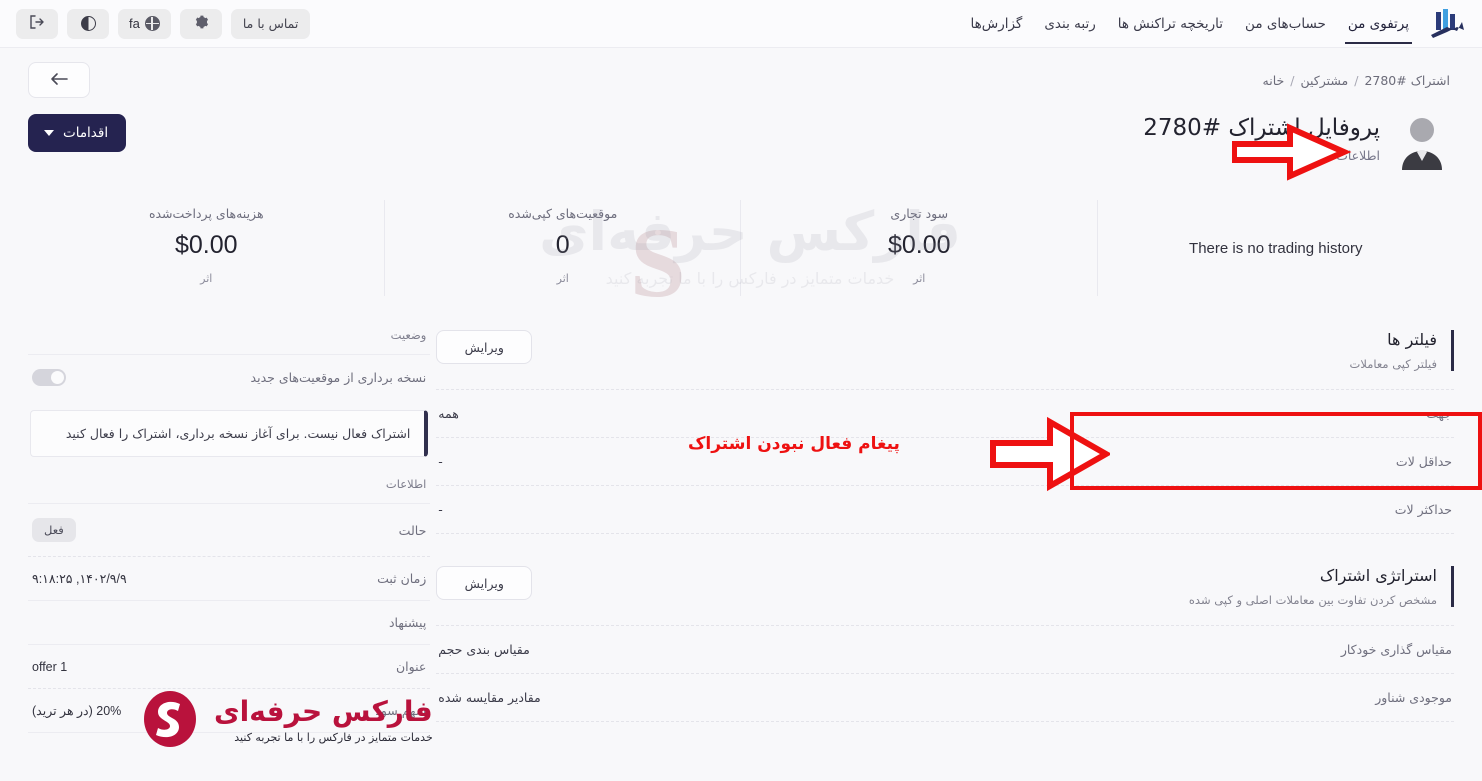 Image resolution: width=1482 pixels, height=781 pixels. What do you see at coordinates (401, 711) in the screenshot?
I see `row-key: سهم سود` at bounding box center [401, 711].